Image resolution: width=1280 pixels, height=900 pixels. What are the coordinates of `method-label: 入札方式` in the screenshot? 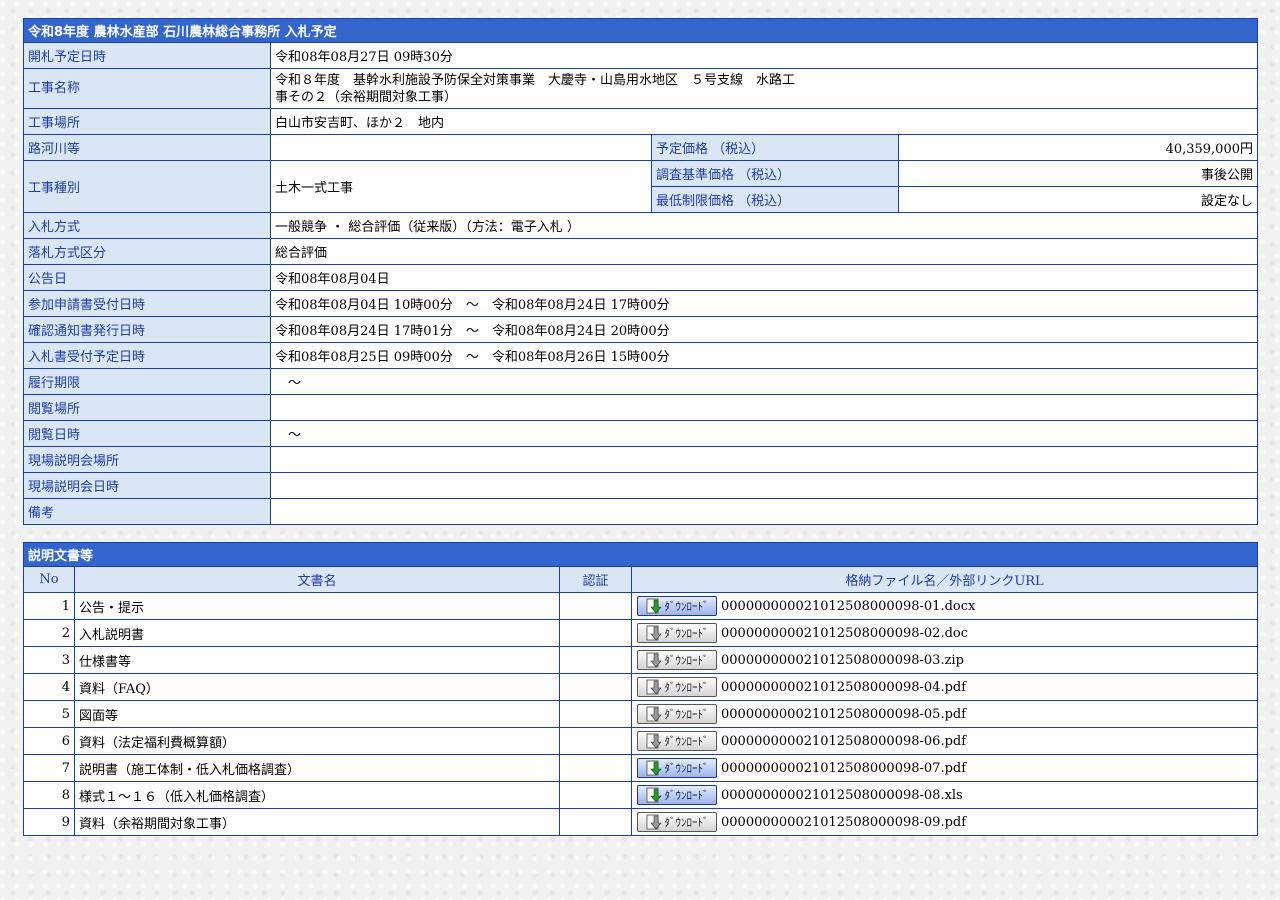 It's located at (147, 225).